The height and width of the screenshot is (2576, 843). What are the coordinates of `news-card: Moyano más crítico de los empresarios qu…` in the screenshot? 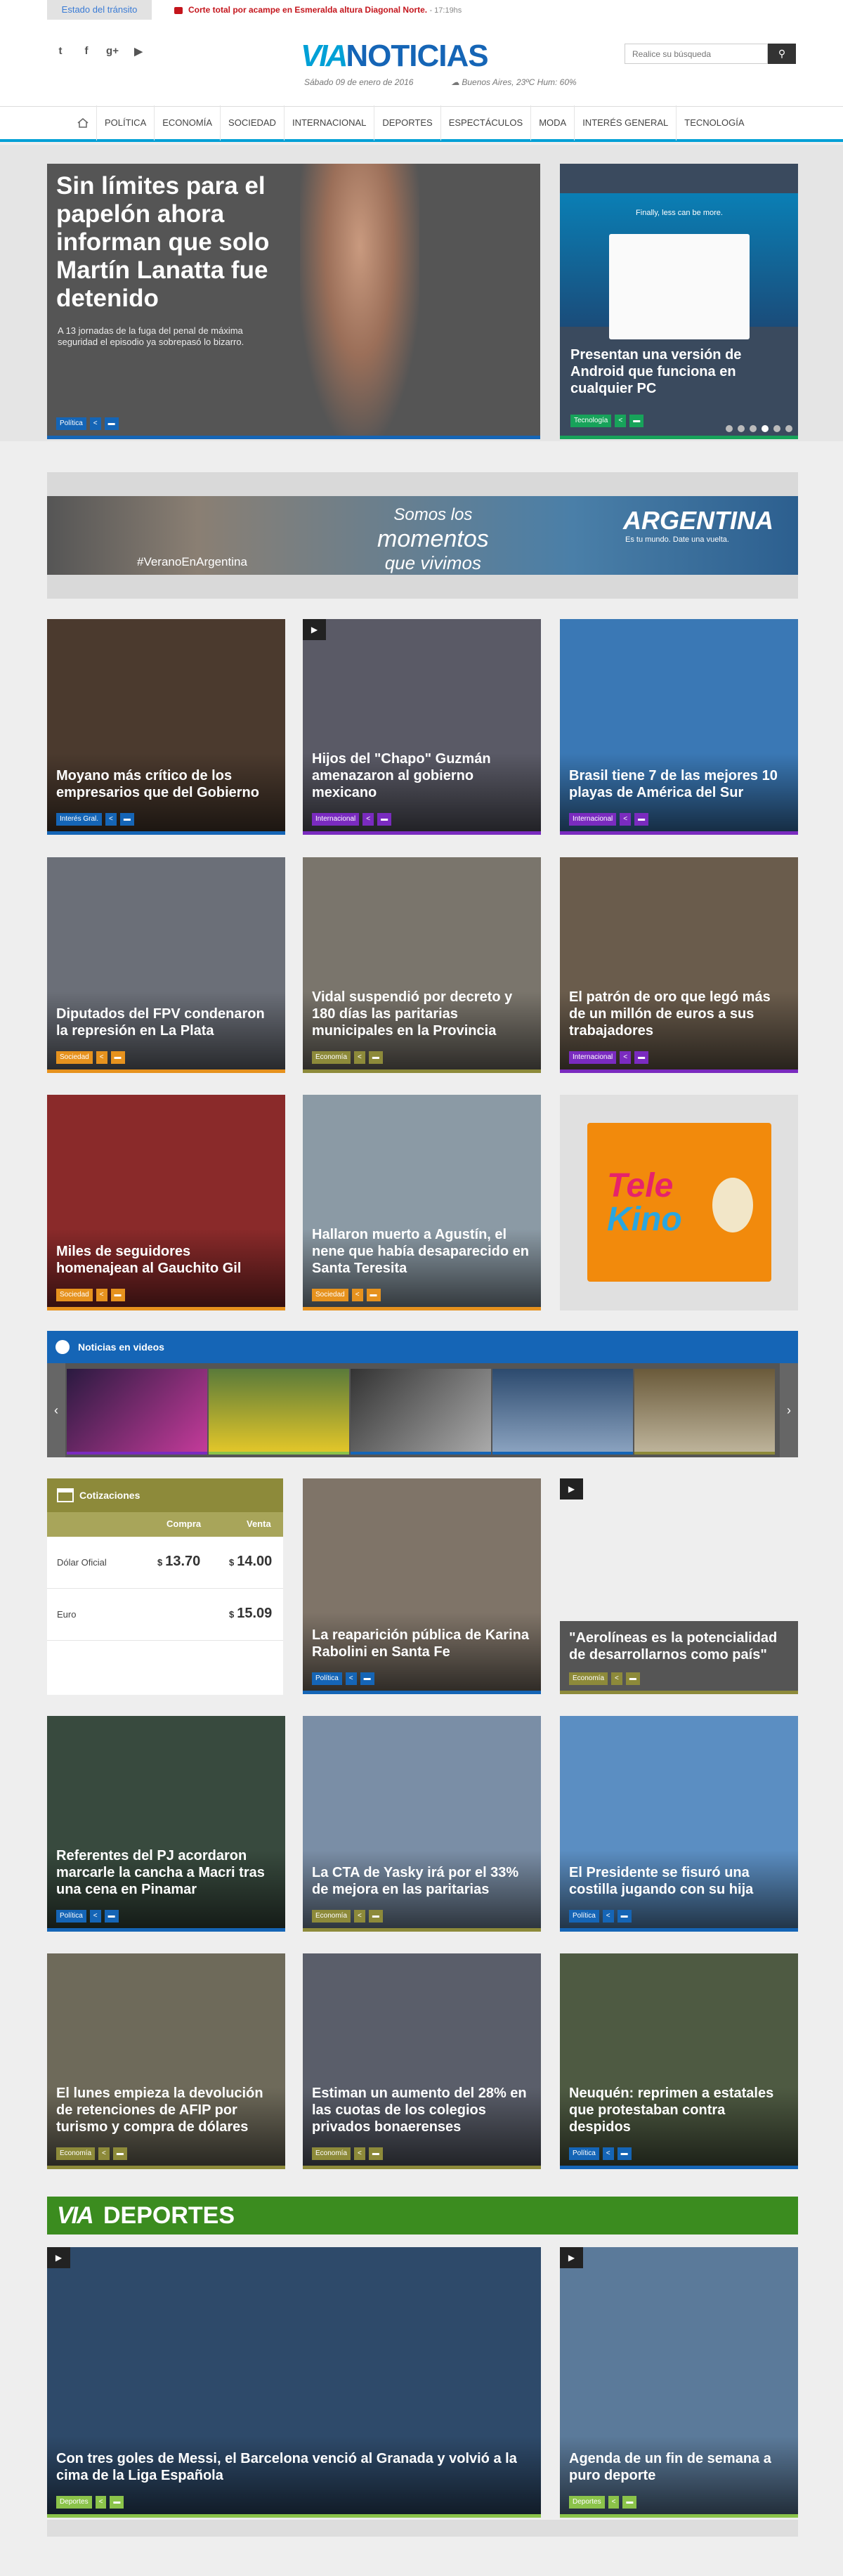 It's located at (166, 727).